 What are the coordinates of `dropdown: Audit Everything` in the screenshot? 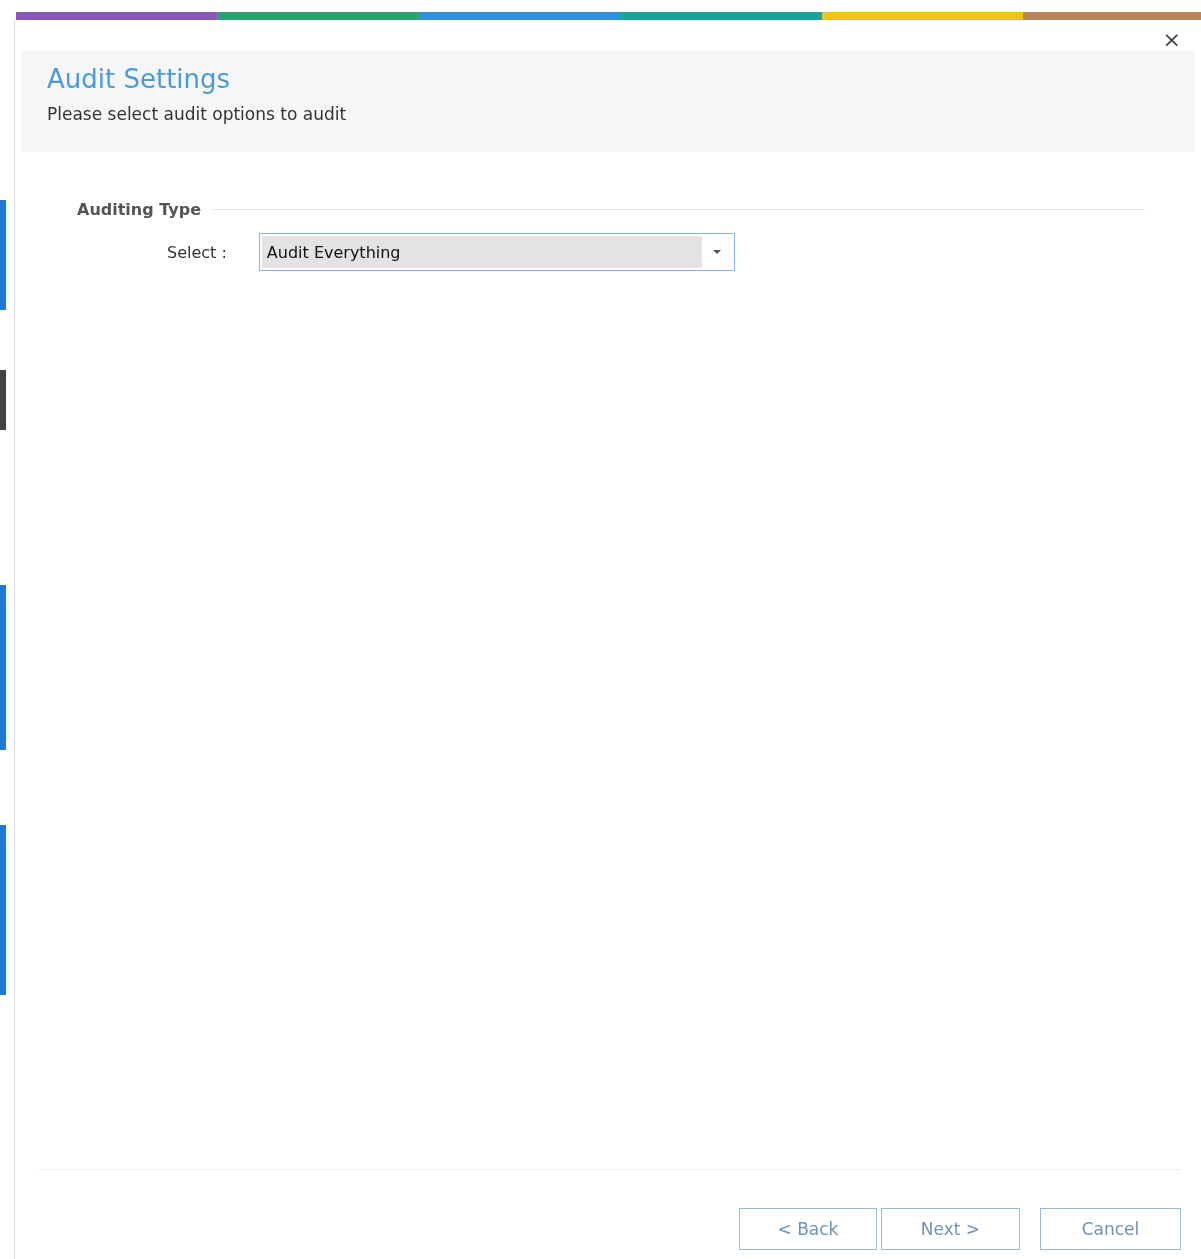 It's located at (496, 252).